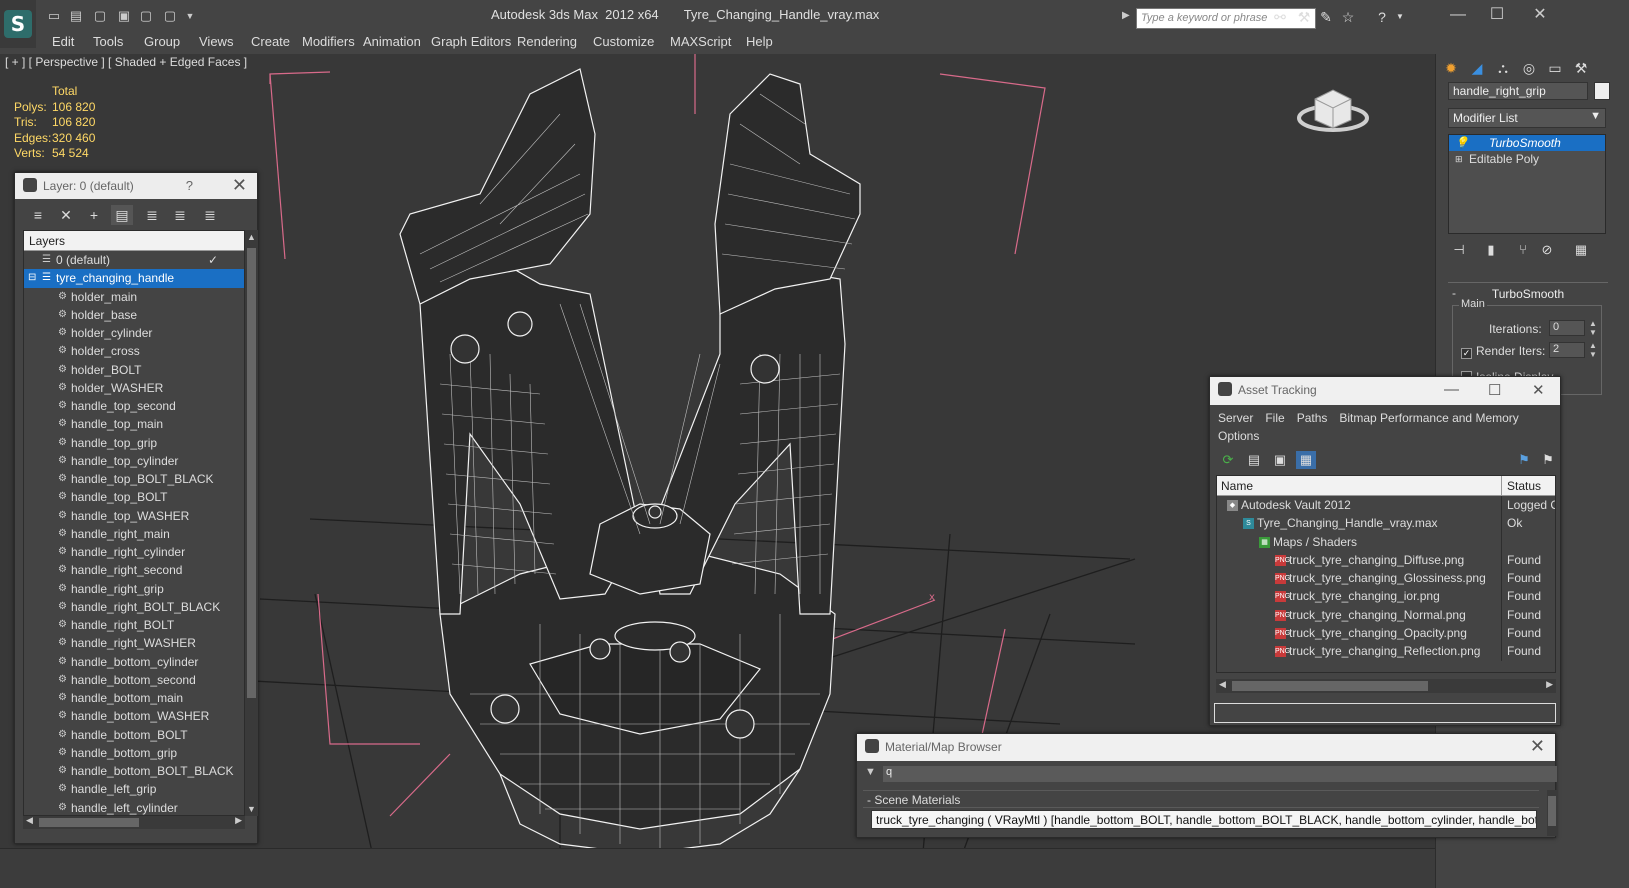 Image resolution: width=1629 pixels, height=888 pixels. Describe the element at coordinates (100, 16) in the screenshot. I see `new-file-icon: ▢` at that location.